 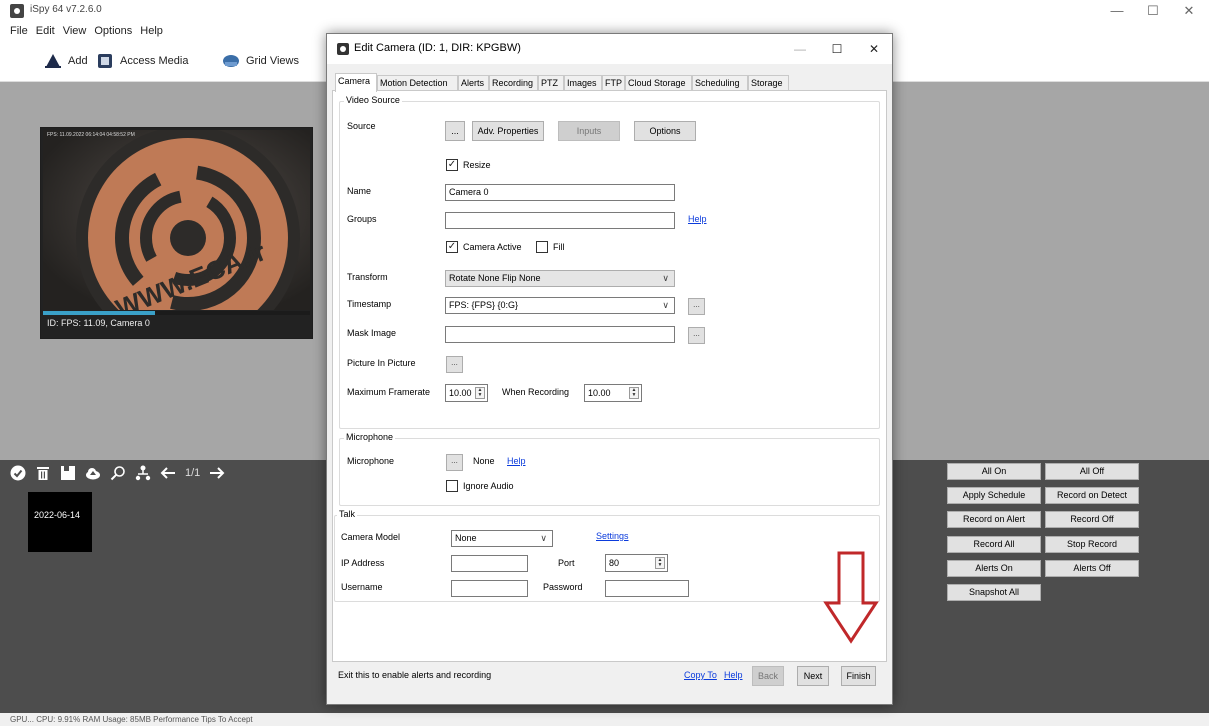 What do you see at coordinates (604, 11) in the screenshot?
I see `main-titlebar: iSpy 64 v7.2.6.0 — ☐ ✕` at bounding box center [604, 11].